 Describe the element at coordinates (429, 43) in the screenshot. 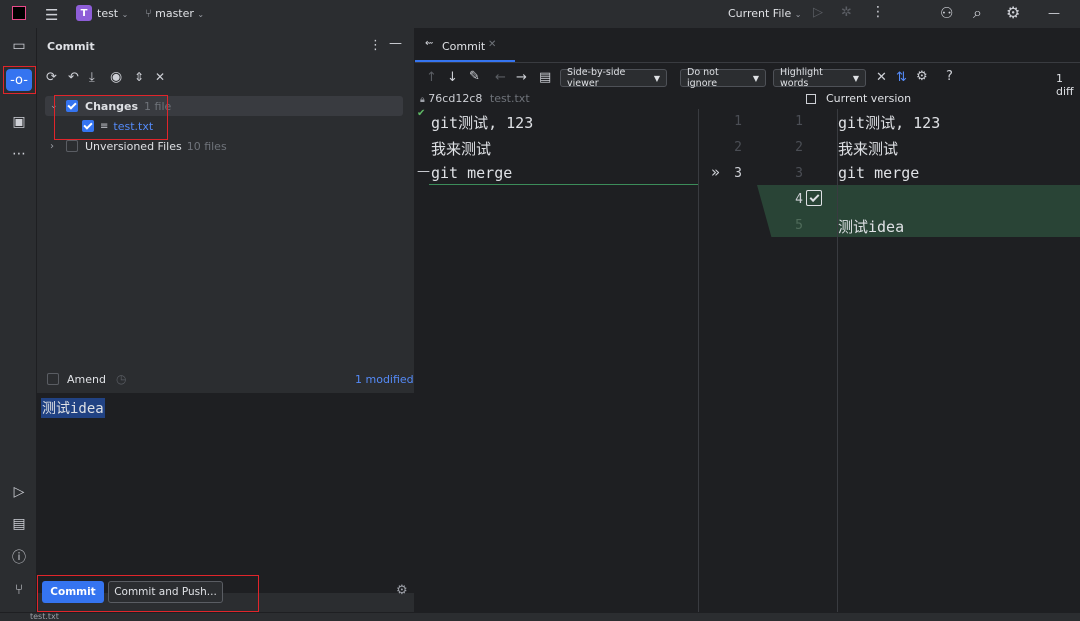

I see `diff-icon: ⇜` at that location.